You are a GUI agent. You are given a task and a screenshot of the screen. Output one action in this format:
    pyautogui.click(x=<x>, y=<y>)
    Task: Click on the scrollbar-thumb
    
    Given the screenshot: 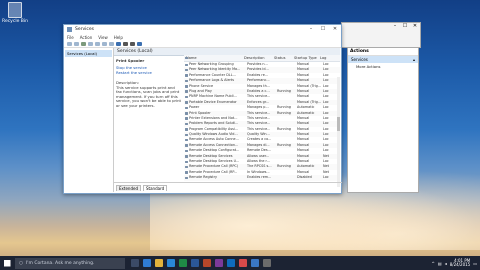 What is the action you would take?
    pyautogui.click(x=338, y=124)
    